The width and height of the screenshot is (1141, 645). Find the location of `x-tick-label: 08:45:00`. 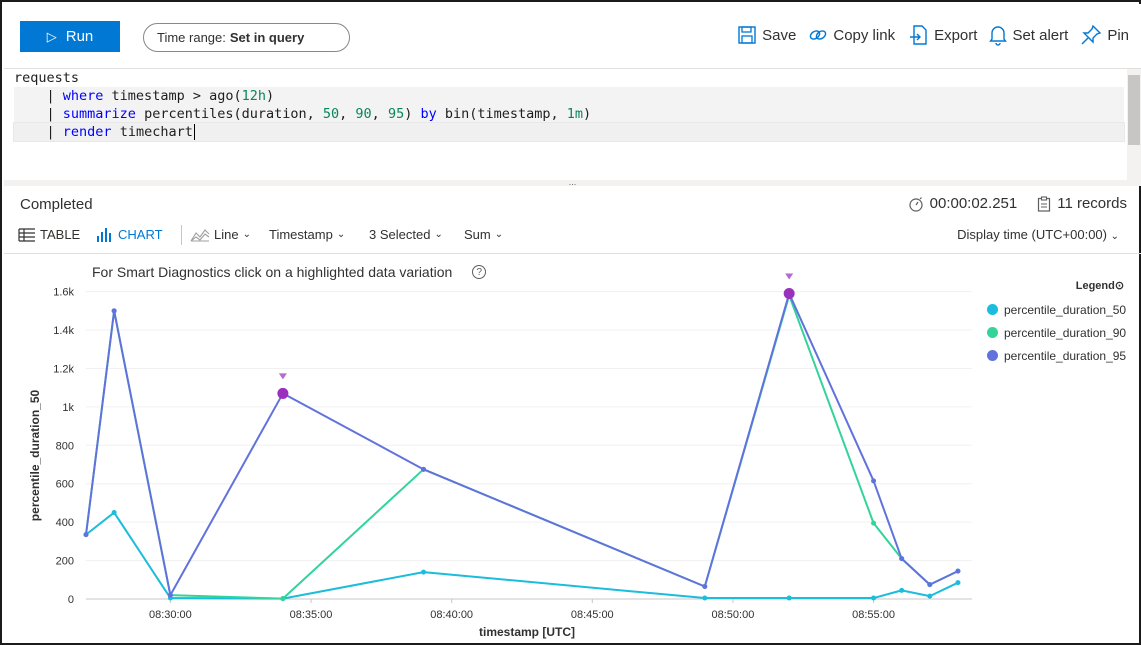

x-tick-label: 08:45:00 is located at coordinates (592, 615).